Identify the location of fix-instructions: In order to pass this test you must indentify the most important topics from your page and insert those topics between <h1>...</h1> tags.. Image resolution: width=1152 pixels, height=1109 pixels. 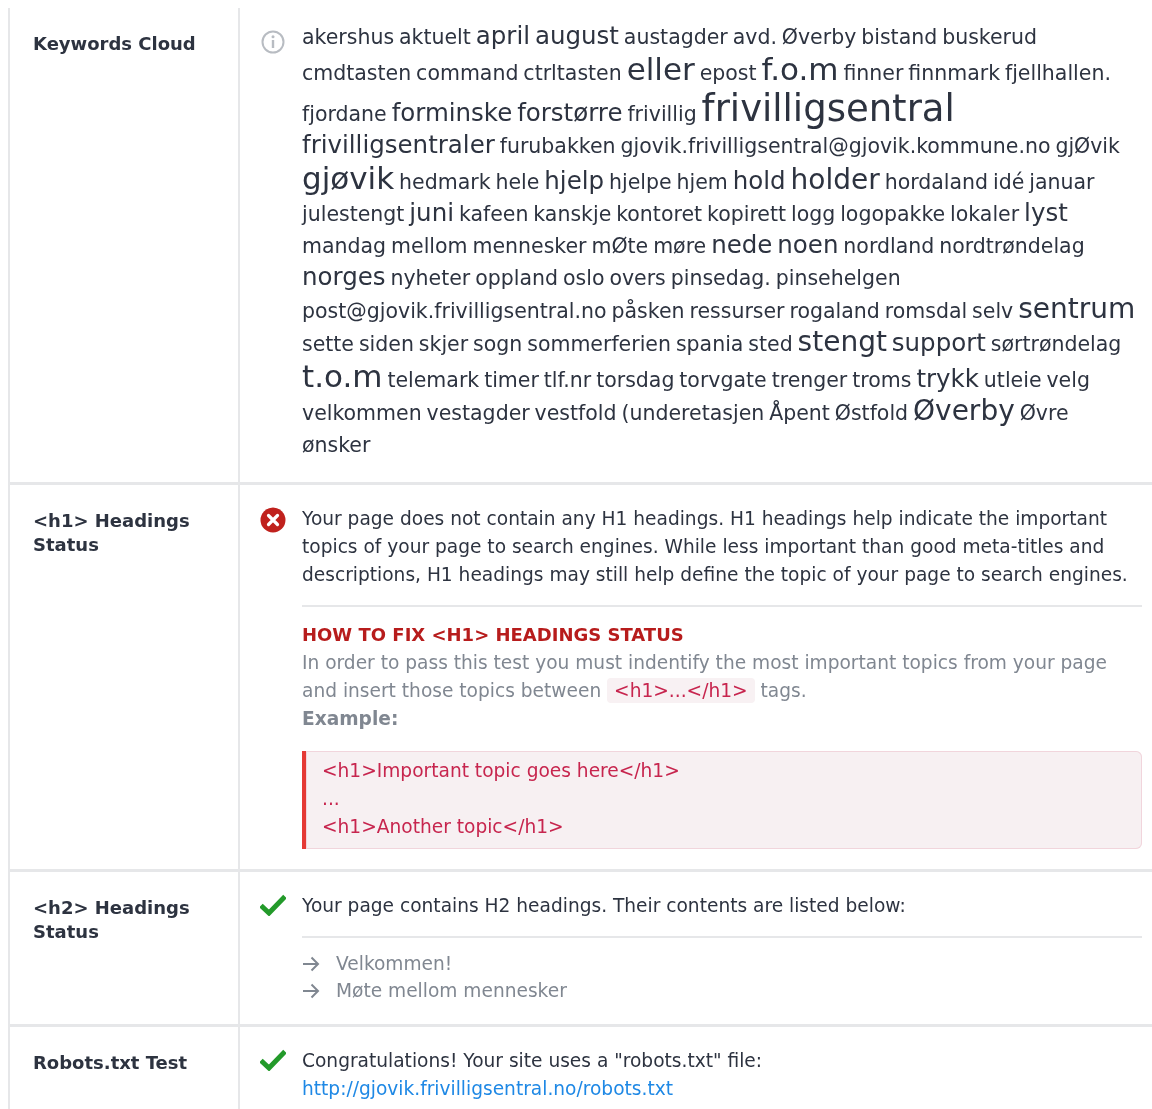
(705, 678).